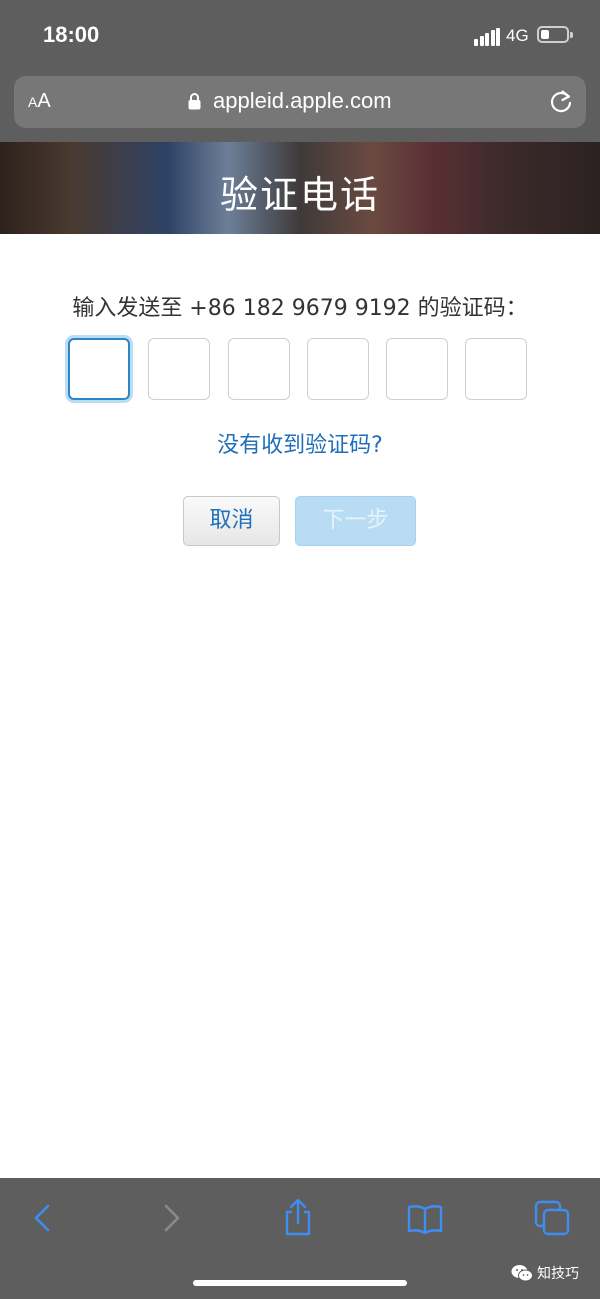 This screenshot has height=1299, width=600. What do you see at coordinates (561, 102) in the screenshot?
I see `reload-icon` at bounding box center [561, 102].